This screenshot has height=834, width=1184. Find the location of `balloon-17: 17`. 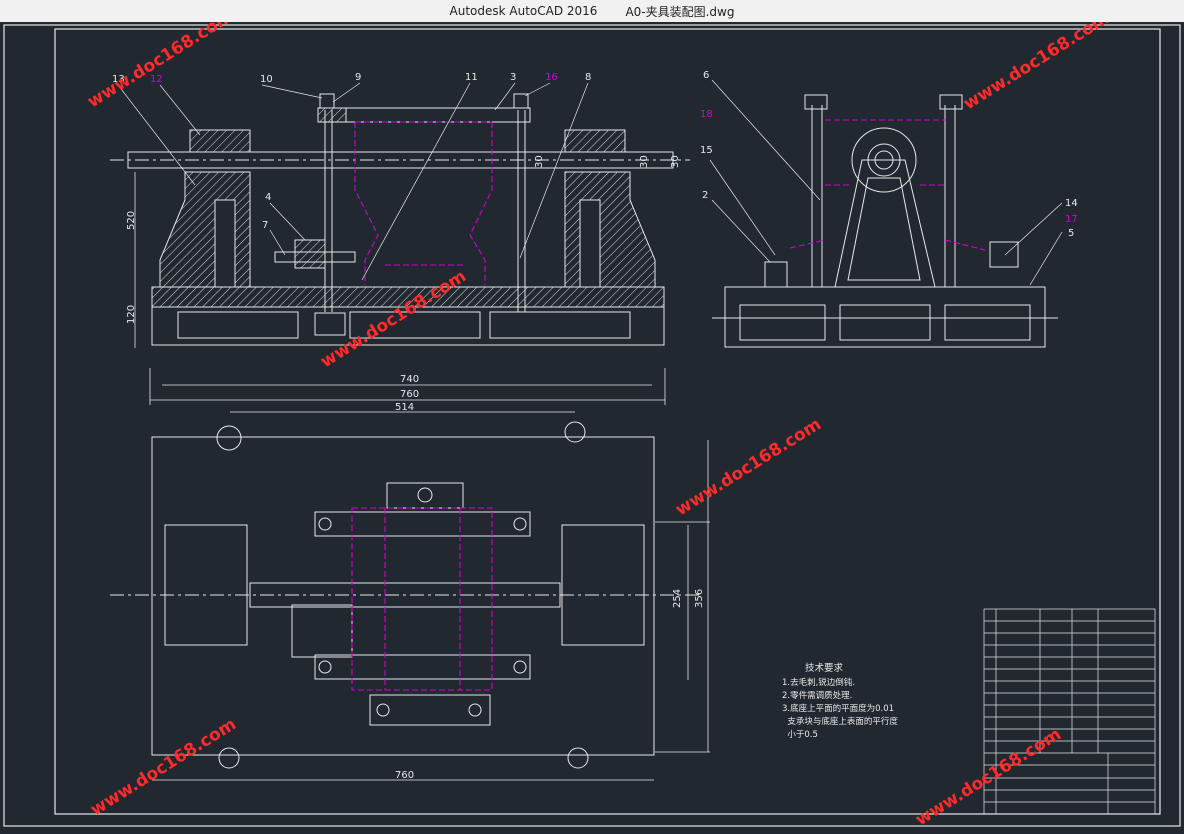

balloon-17: 17 is located at coordinates (1071, 219).